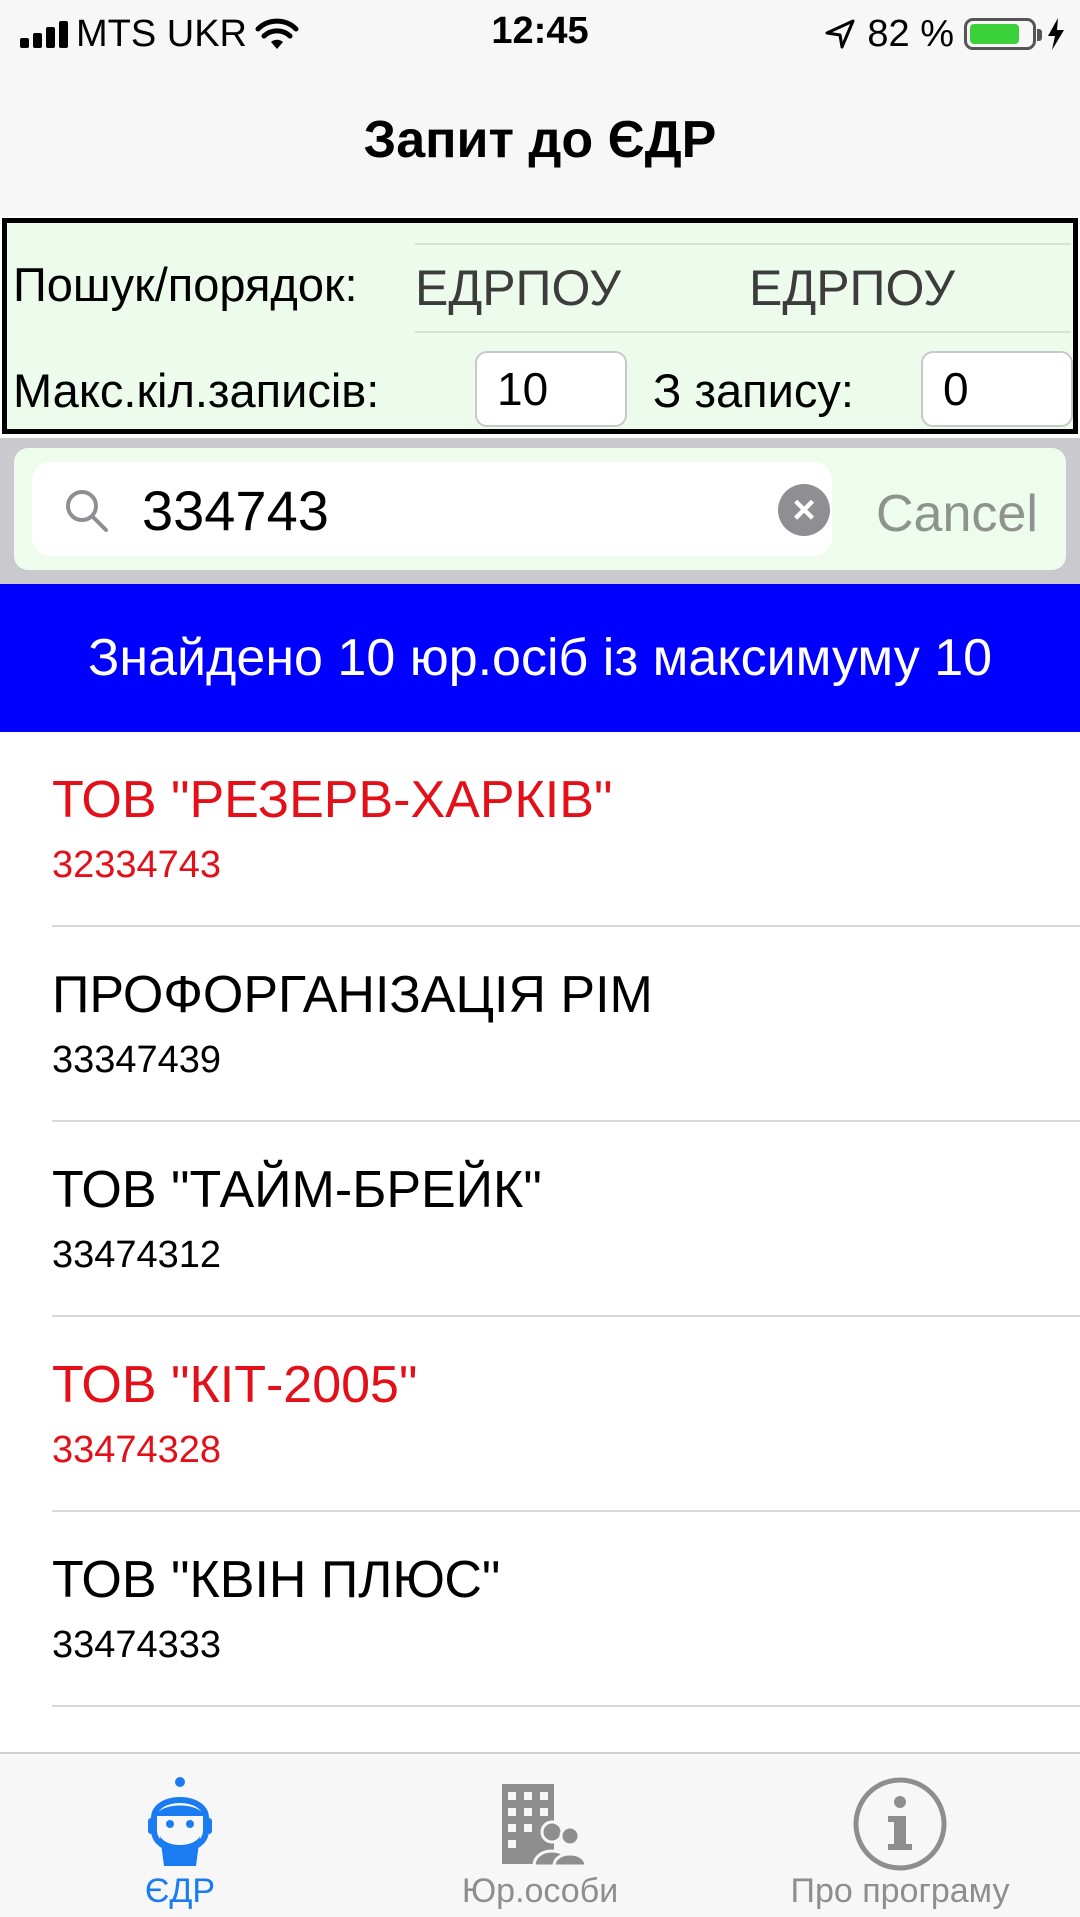 The width and height of the screenshot is (1080, 1917). Describe the element at coordinates (137, 1255) in the screenshot. I see `company-code: 33474312` at that location.